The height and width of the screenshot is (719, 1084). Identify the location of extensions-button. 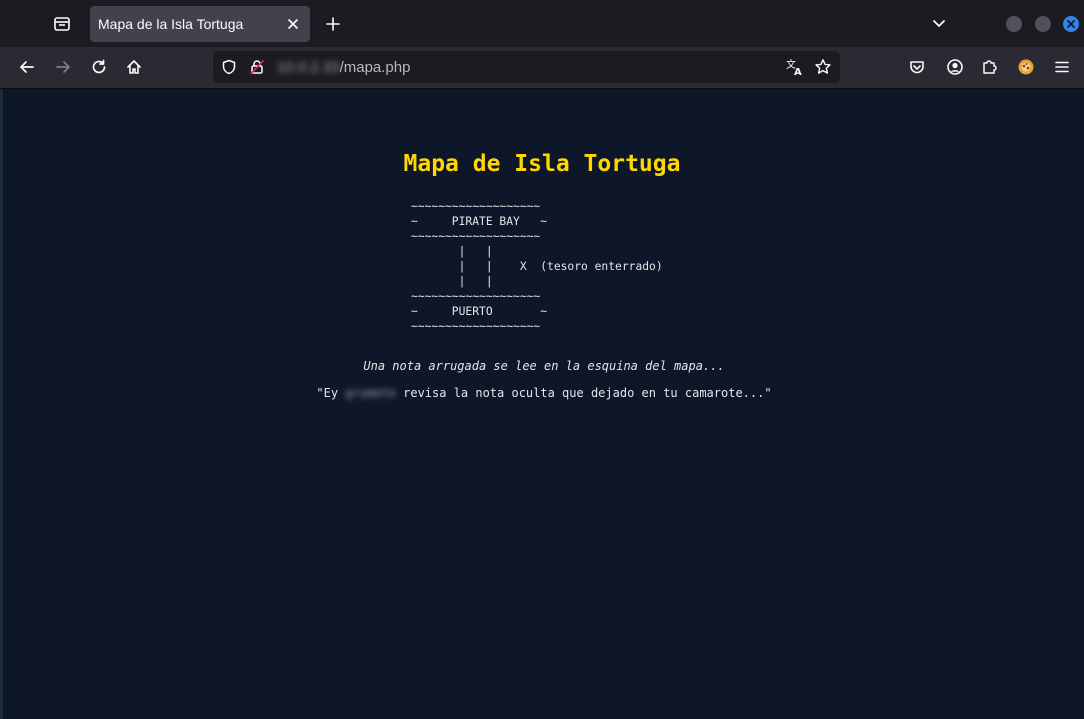
(990, 67).